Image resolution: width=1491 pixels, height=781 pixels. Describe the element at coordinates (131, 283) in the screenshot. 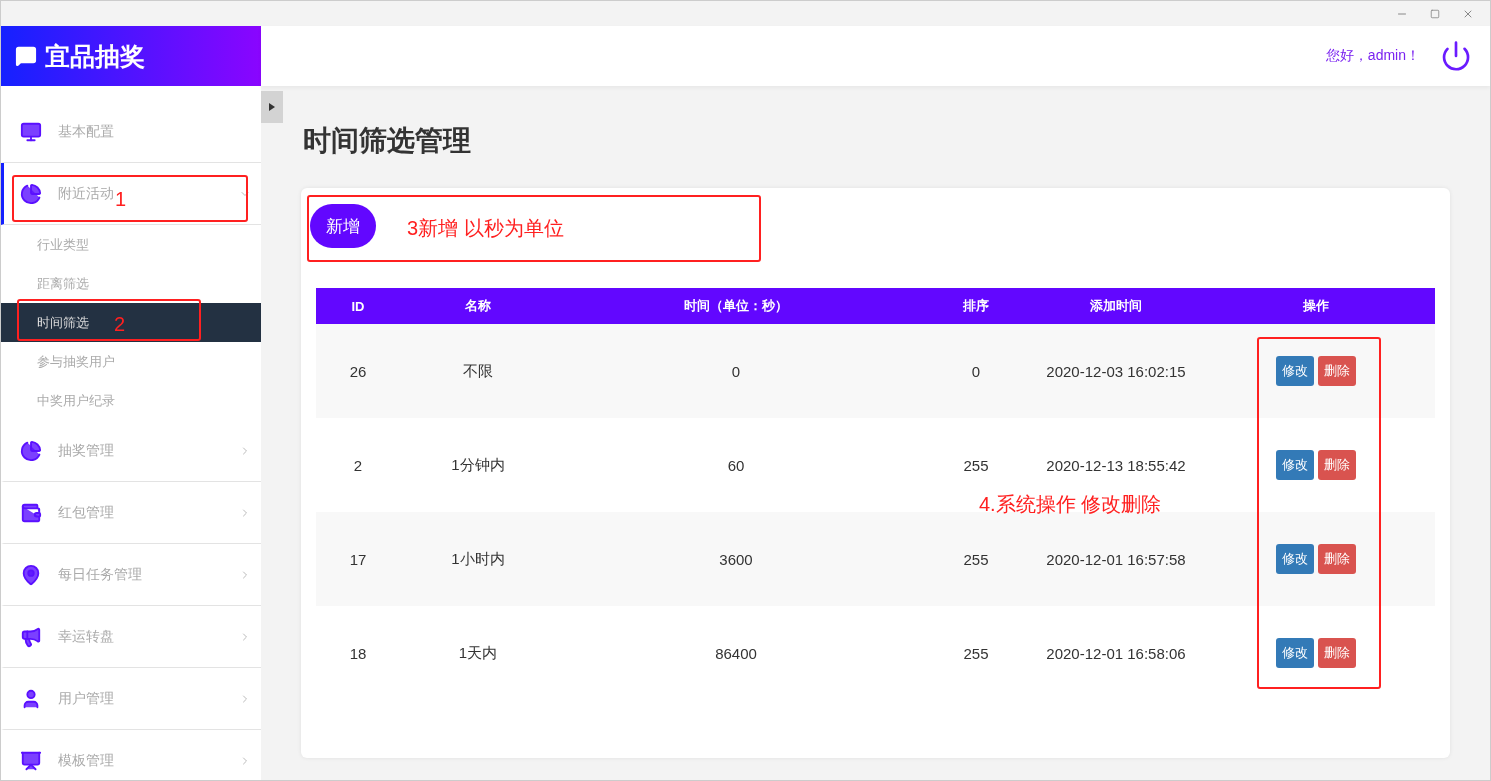

I see `submenu-item: 距离筛选` at that location.